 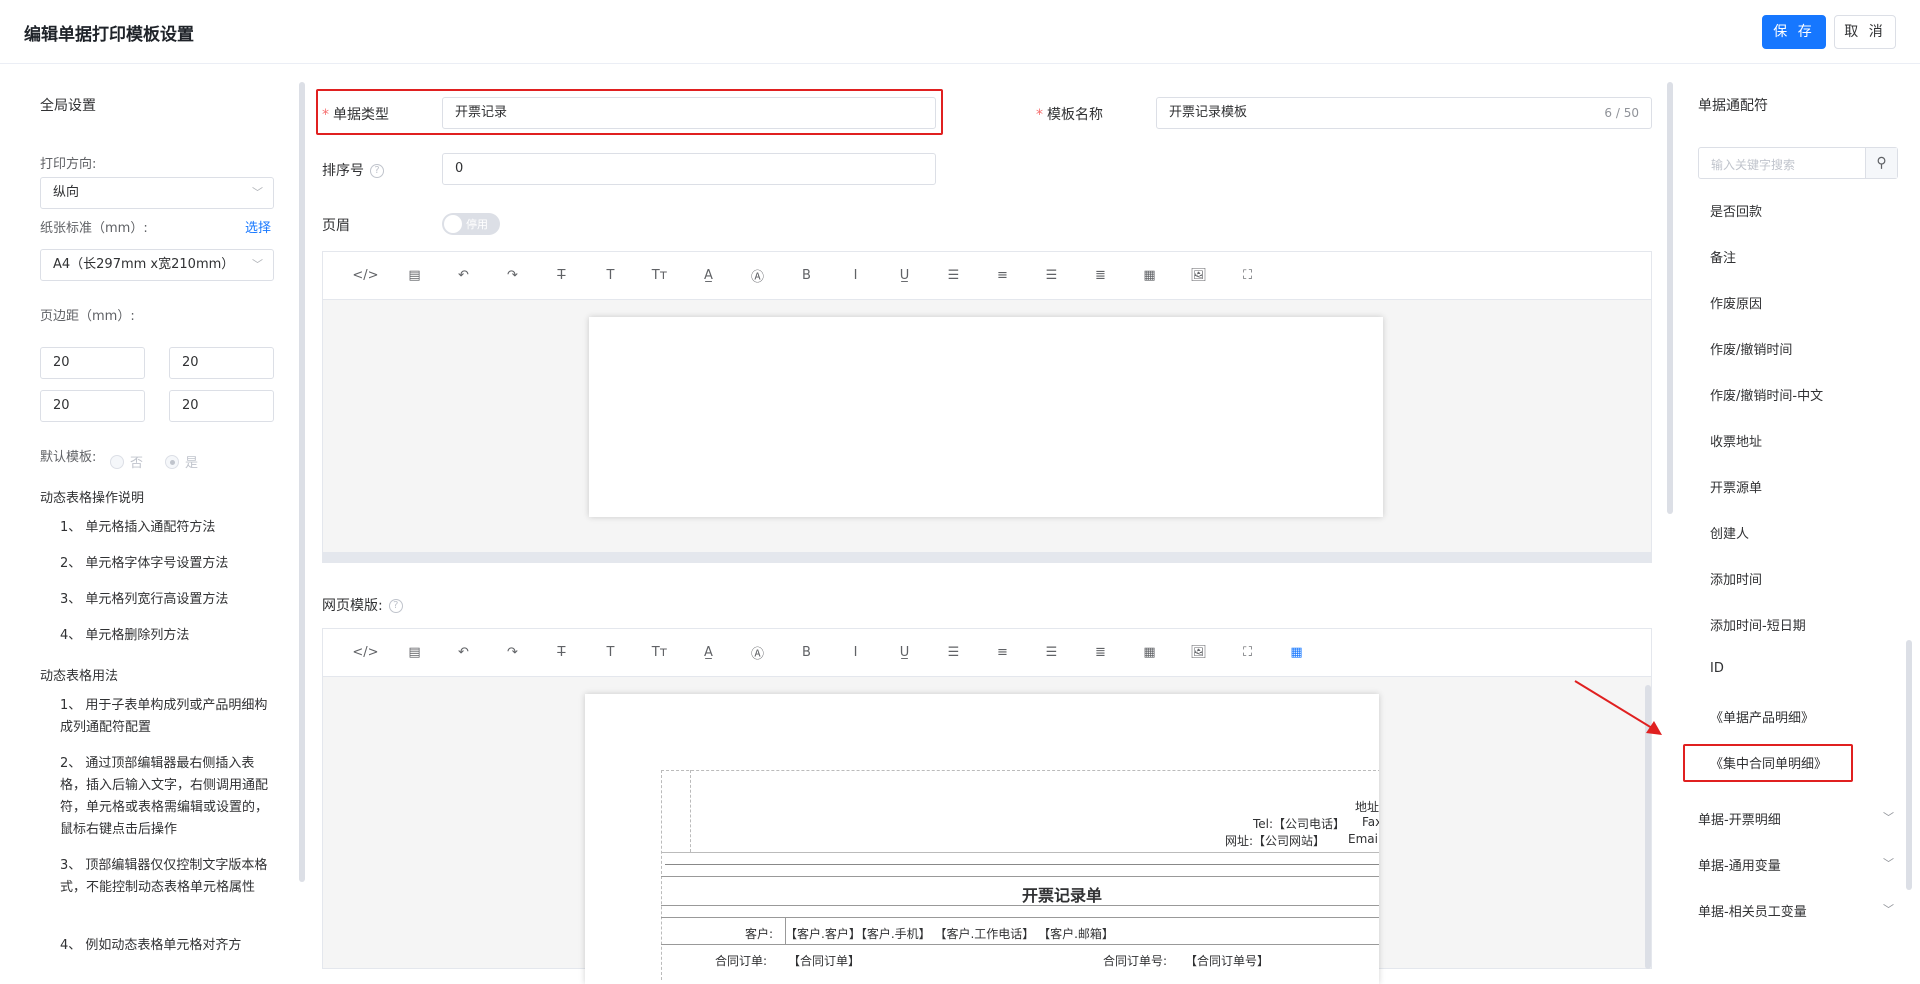 I want to click on main-scrollbar, so click(x=1670, y=298).